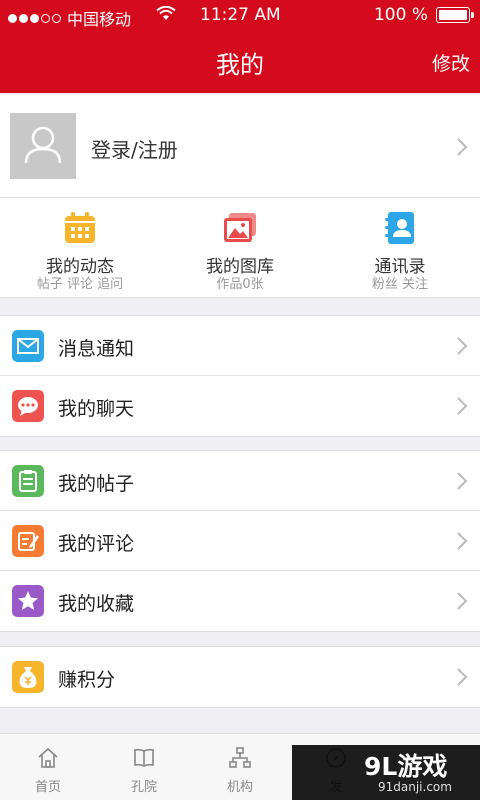 This screenshot has height=800, width=480. Describe the element at coordinates (415, 787) in the screenshot. I see `watermark-url: 91danji.com` at that location.